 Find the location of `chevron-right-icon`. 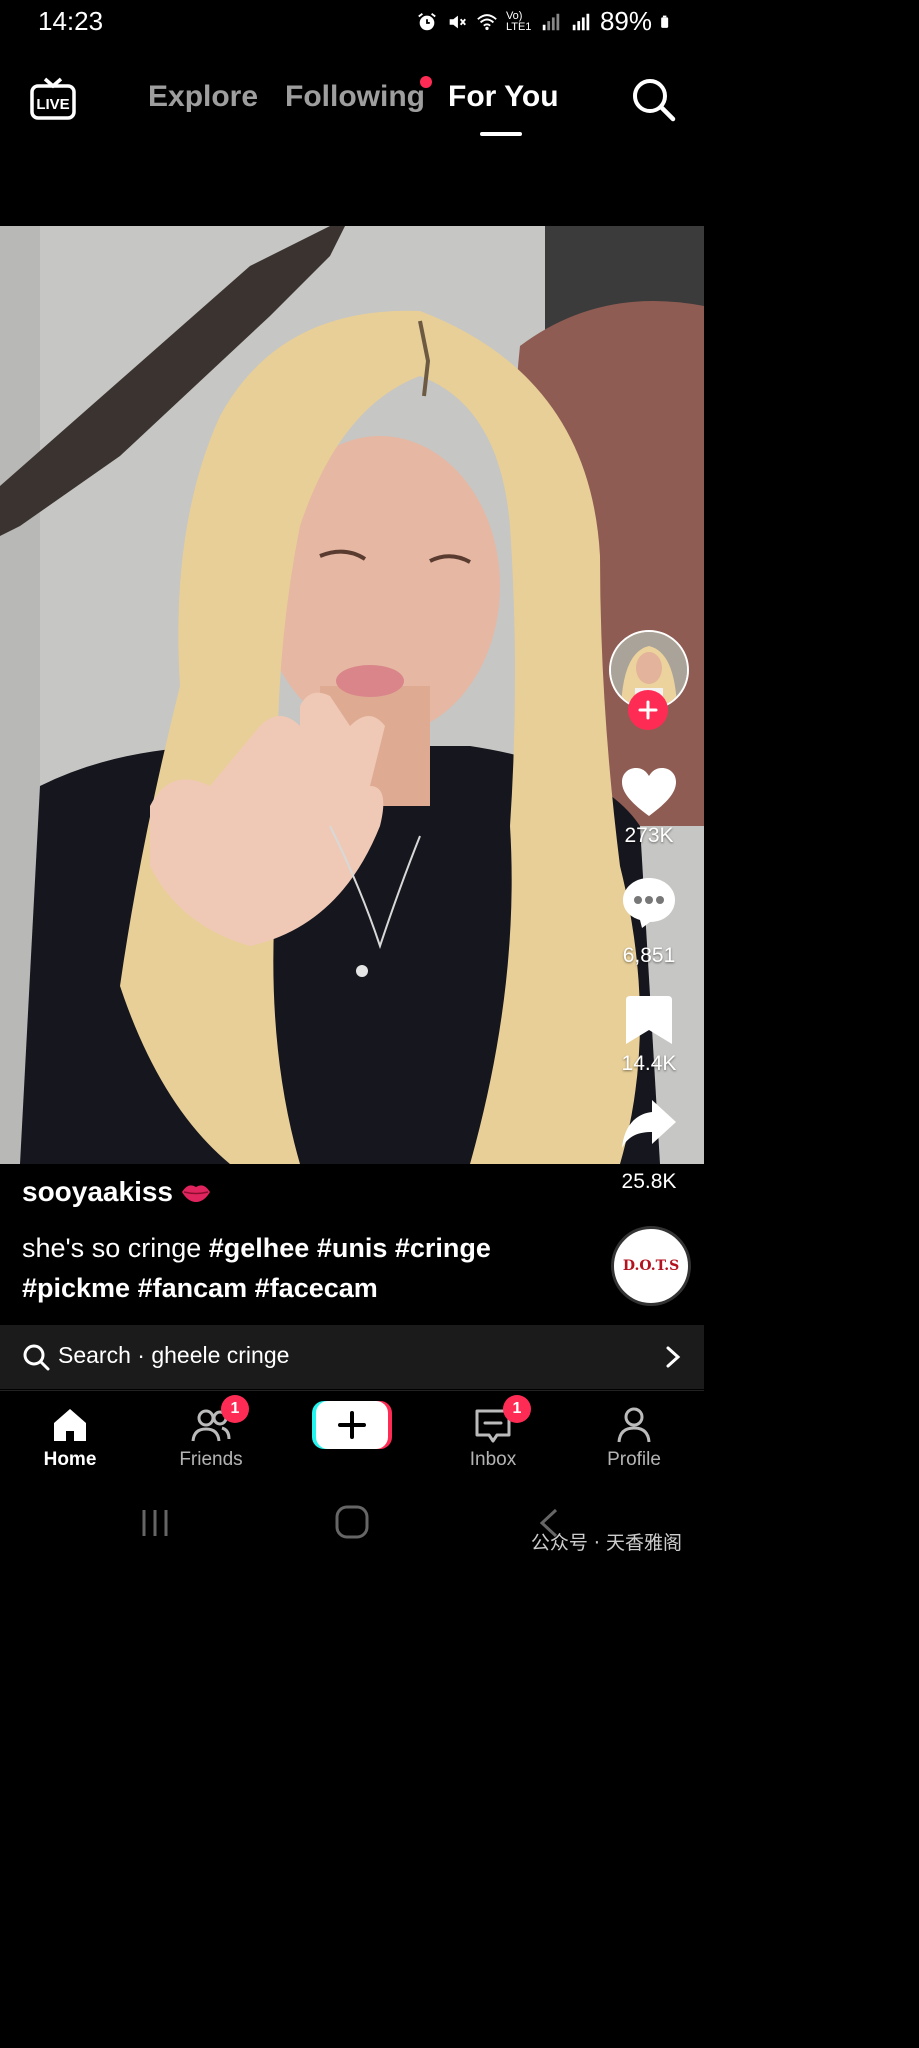

chevron-right-icon is located at coordinates (673, 1357).